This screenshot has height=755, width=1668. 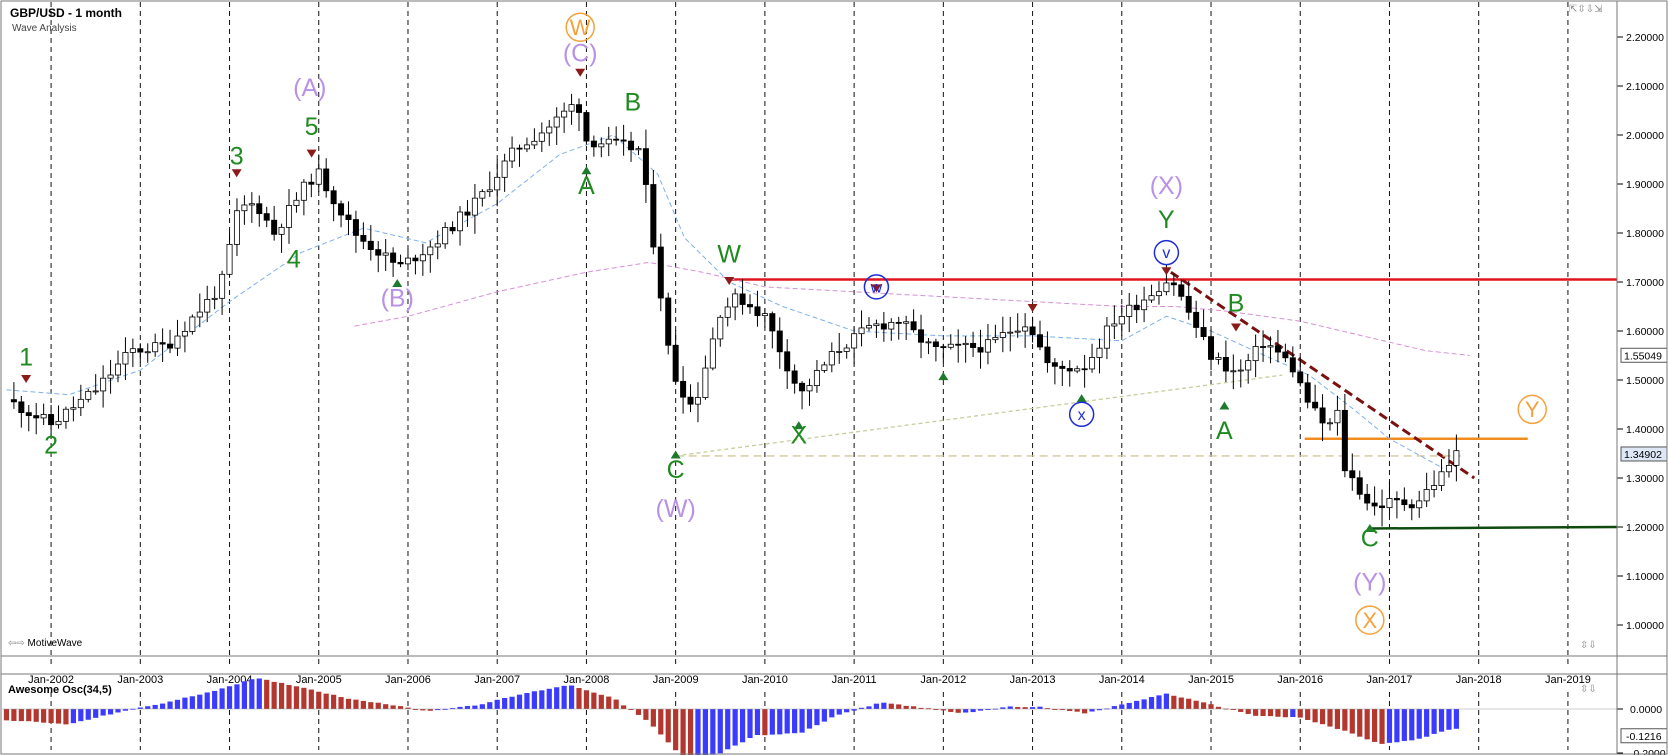 I want to click on motivewave-watermark: ⇦⇨ MotiveWave, so click(x=45, y=643).